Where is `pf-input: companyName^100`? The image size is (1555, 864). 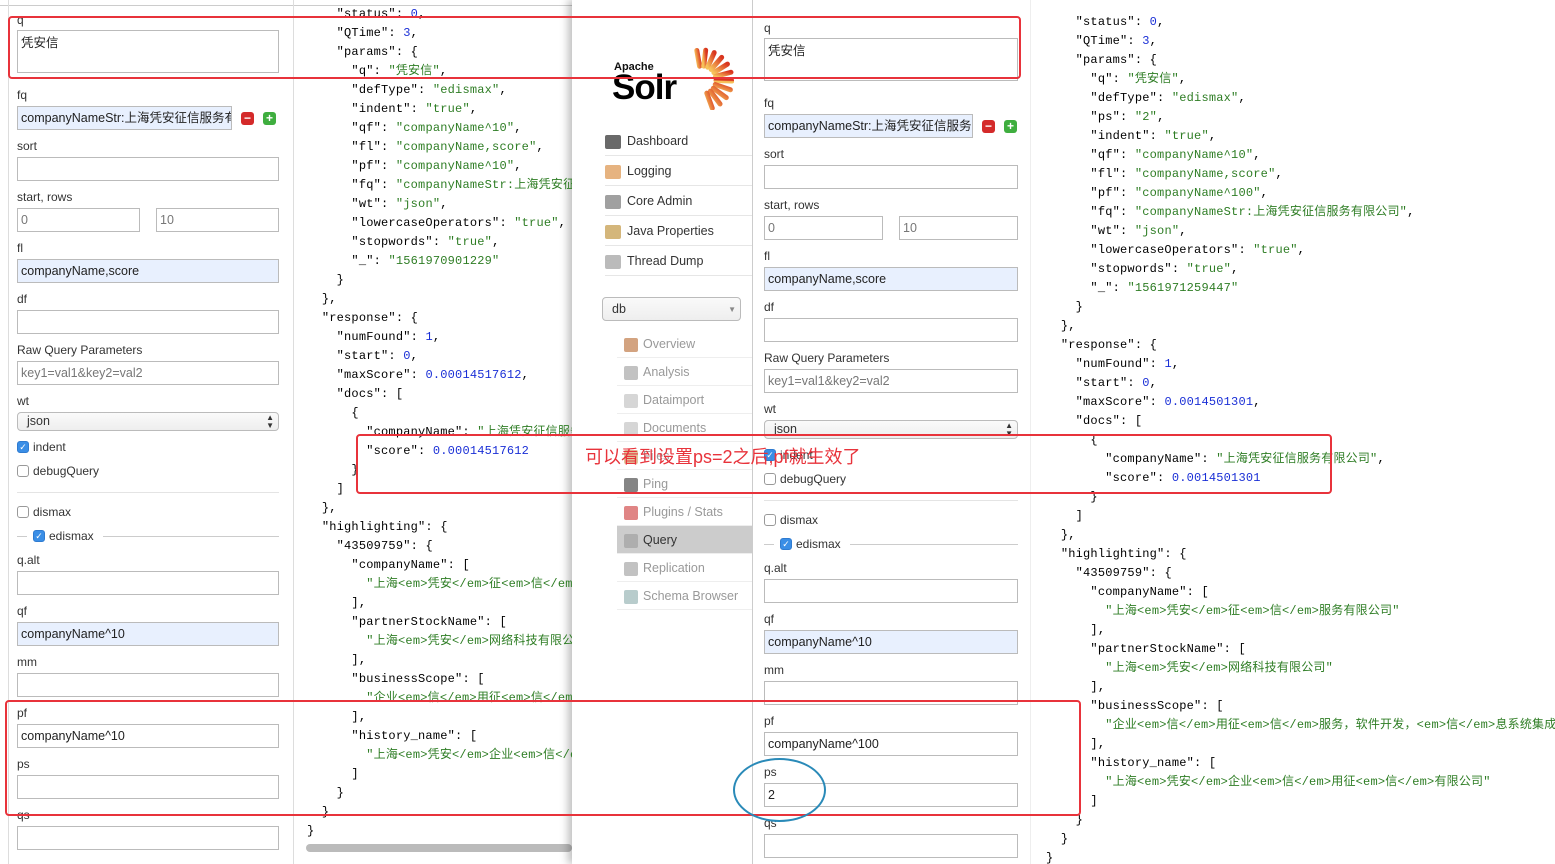
pf-input: companyName^100 is located at coordinates (891, 744).